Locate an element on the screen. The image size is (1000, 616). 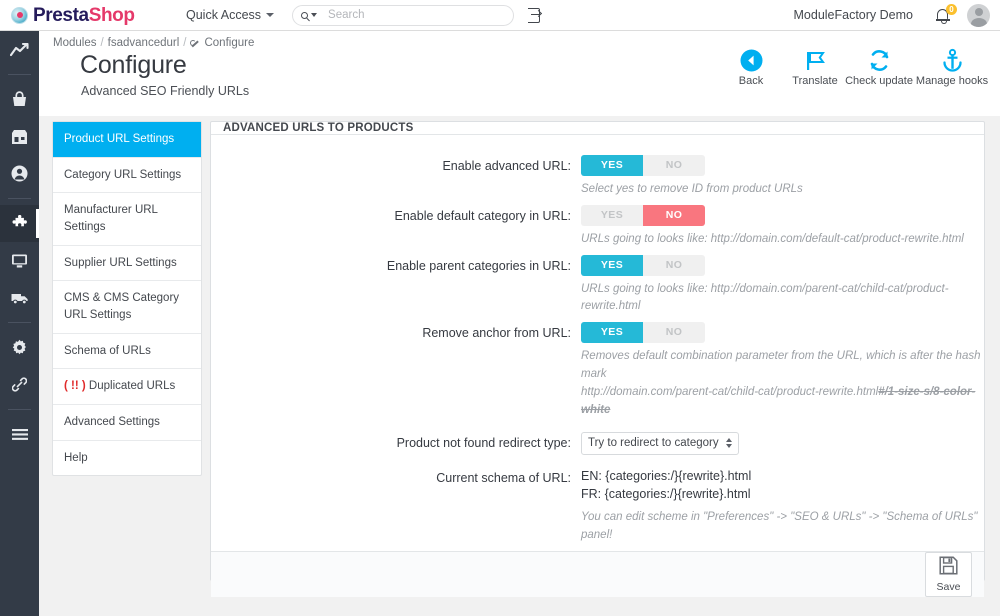
breadcrumb-item-modules: Modules is located at coordinates (74, 43).